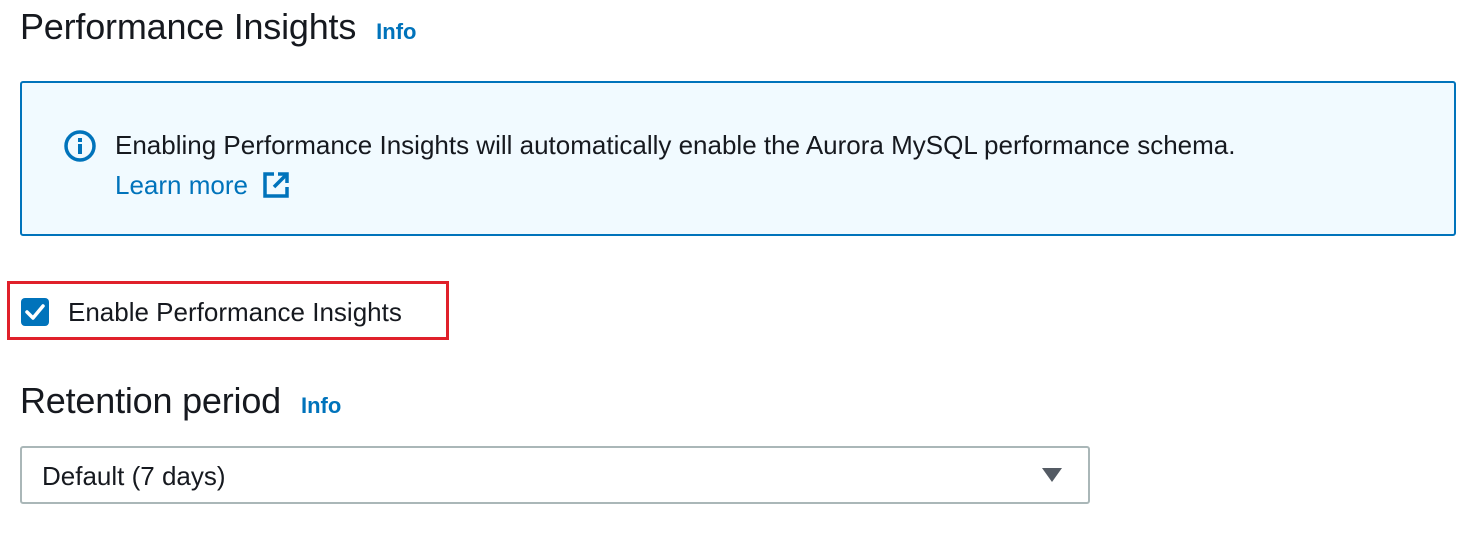 The height and width of the screenshot is (541, 1474). What do you see at coordinates (321, 406) in the screenshot?
I see `retention-period-info-link: Info` at bounding box center [321, 406].